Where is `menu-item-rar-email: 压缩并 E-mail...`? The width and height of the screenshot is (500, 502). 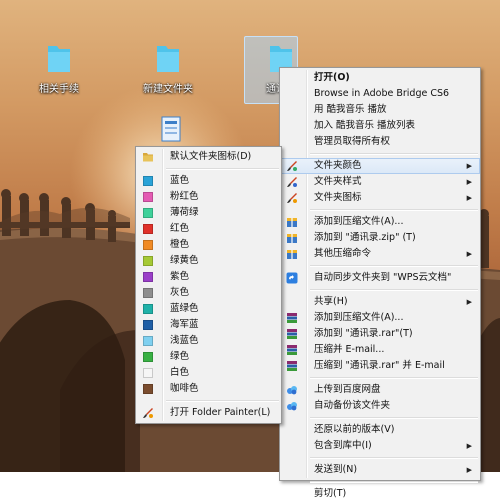
menu-item-rar-email: 压缩并 E-mail... is located at coordinates (380, 350).